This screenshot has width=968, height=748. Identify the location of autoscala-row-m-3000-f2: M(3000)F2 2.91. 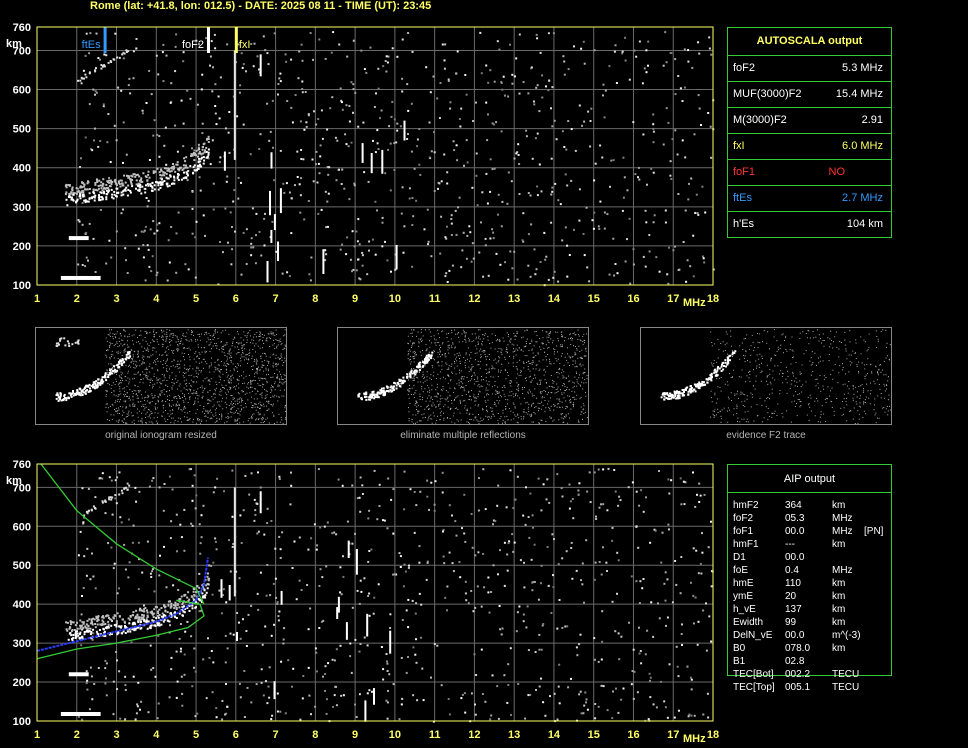
(809, 120).